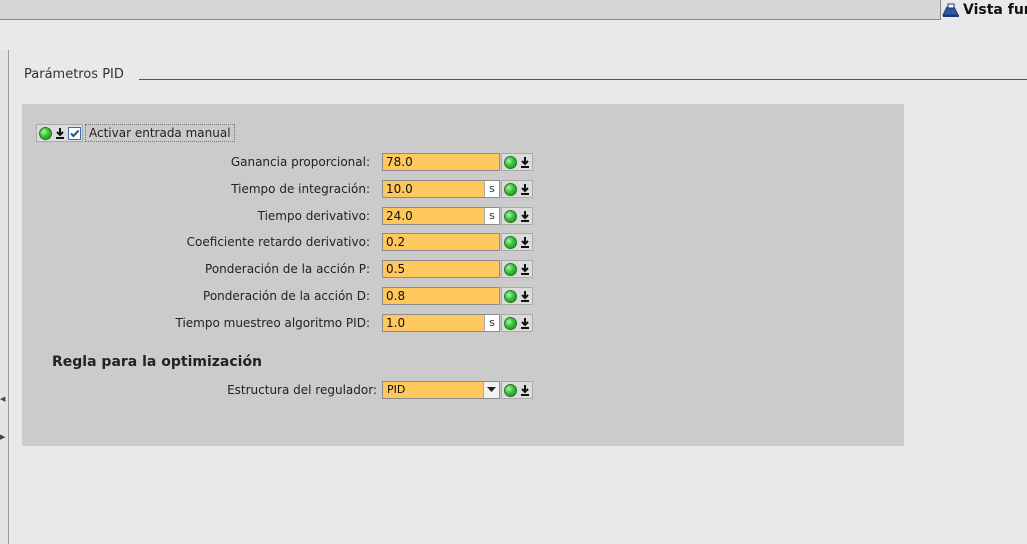  What do you see at coordinates (441, 189) in the screenshot?
I see `param-value-field: 10.0 s` at bounding box center [441, 189].